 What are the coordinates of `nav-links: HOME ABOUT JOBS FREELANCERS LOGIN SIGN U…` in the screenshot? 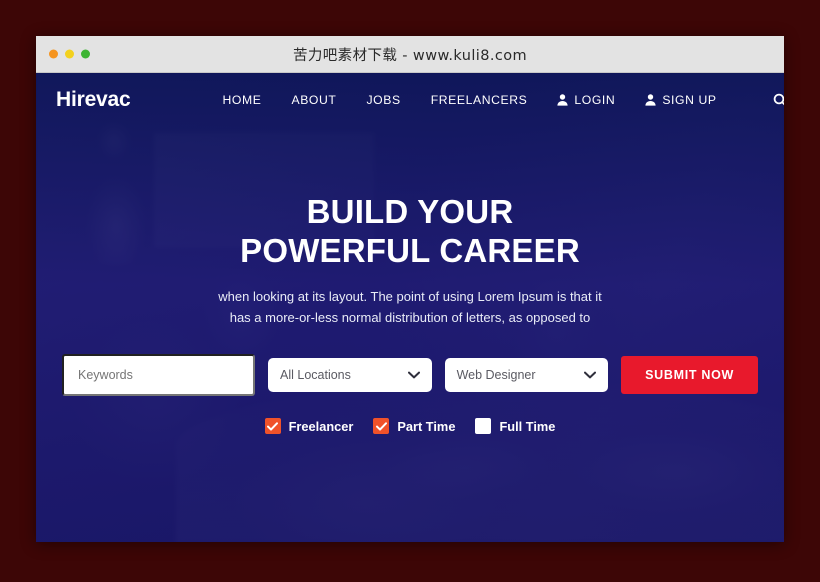 It's located at (503, 100).